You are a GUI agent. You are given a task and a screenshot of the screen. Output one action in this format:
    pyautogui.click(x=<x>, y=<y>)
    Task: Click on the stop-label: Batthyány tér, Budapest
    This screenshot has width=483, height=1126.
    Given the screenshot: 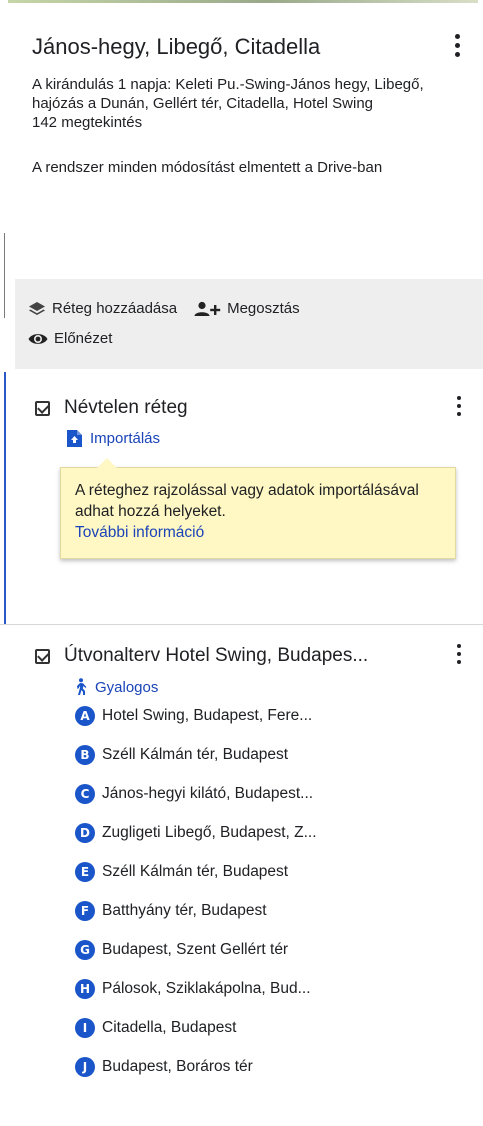 What is the action you would take?
    pyautogui.click(x=184, y=910)
    